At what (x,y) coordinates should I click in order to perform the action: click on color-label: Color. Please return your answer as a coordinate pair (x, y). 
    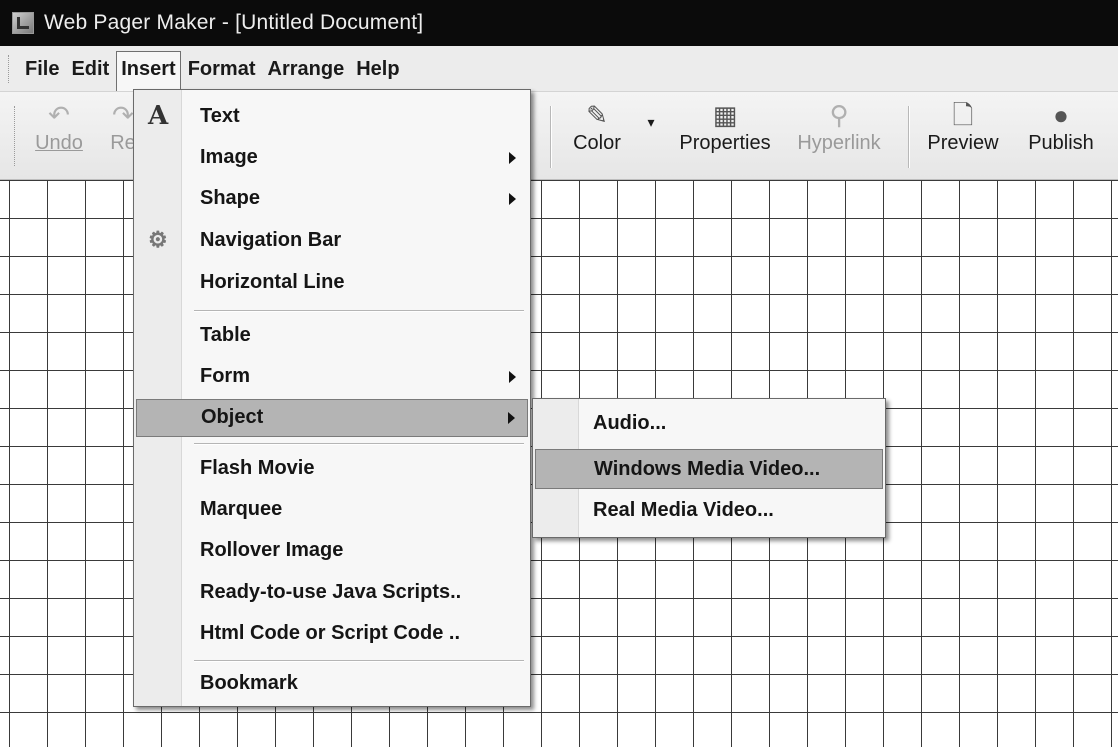
    Looking at the image, I should click on (597, 143).